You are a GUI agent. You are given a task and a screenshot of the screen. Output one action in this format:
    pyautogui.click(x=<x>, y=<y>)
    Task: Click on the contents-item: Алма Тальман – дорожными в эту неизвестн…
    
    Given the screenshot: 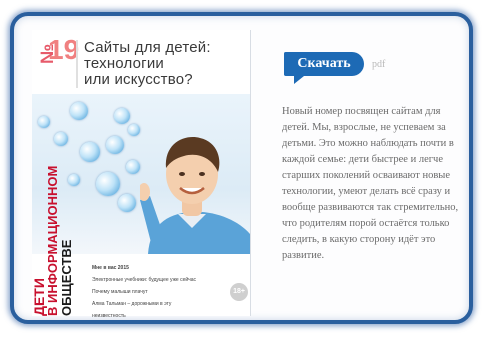 What is the action you would take?
    pyautogui.click(x=132, y=310)
    